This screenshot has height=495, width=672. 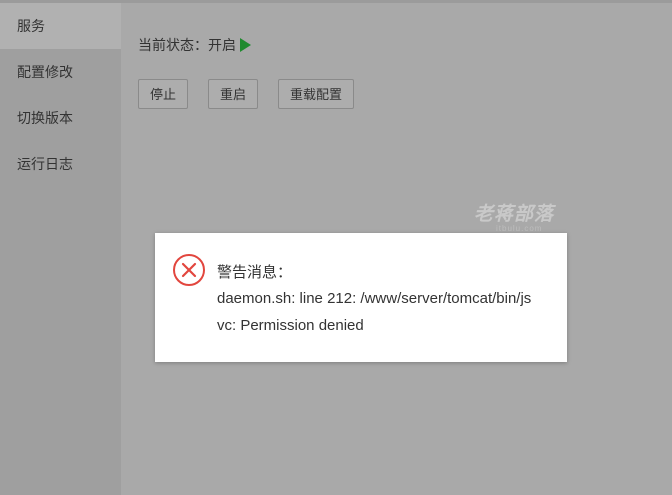 What do you see at coordinates (519, 228) in the screenshot?
I see `watermark-sub: itbulu.com` at bounding box center [519, 228].